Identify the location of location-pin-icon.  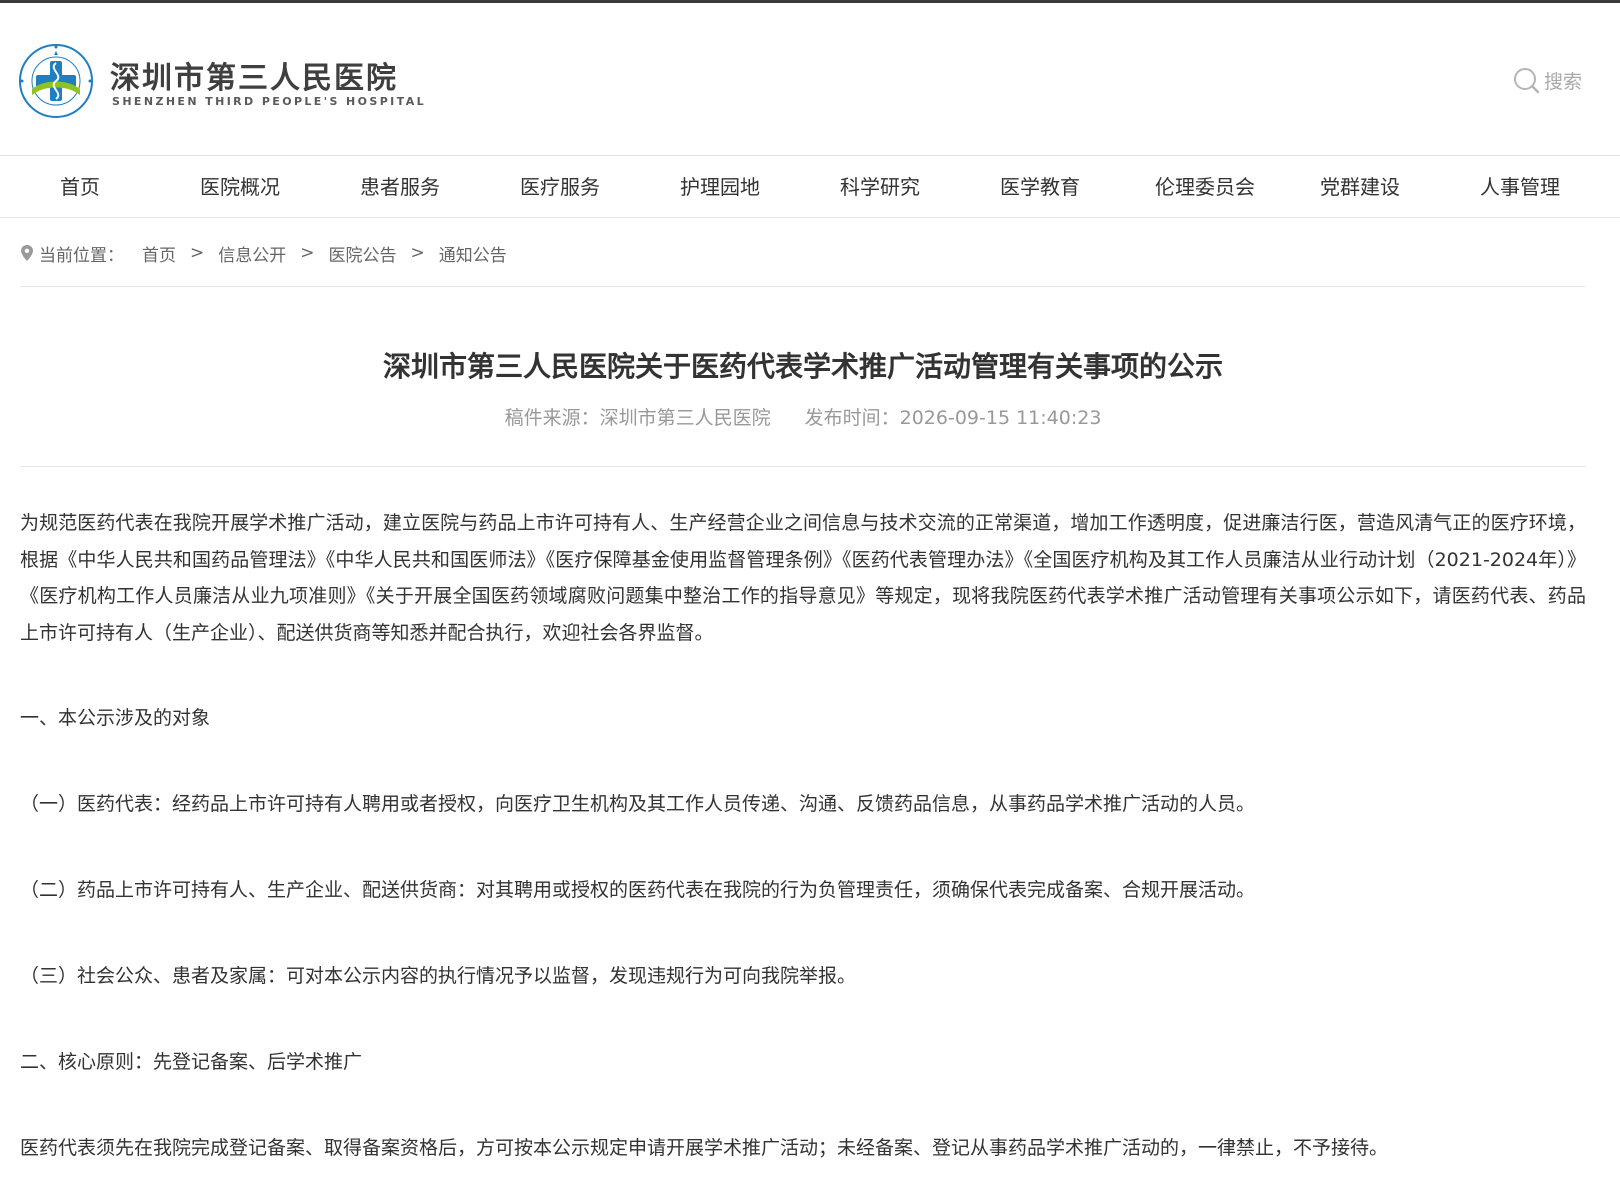
(27, 253).